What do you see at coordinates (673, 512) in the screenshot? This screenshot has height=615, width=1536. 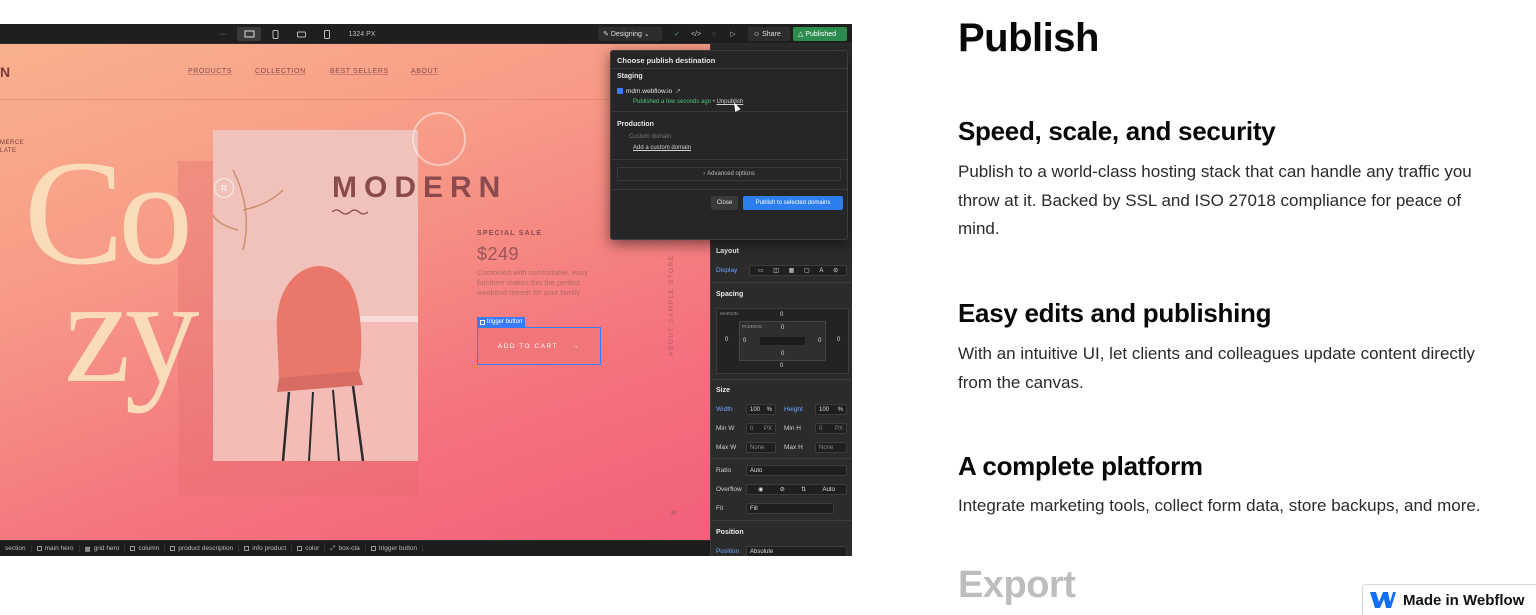 I see `slider-dot` at bounding box center [673, 512].